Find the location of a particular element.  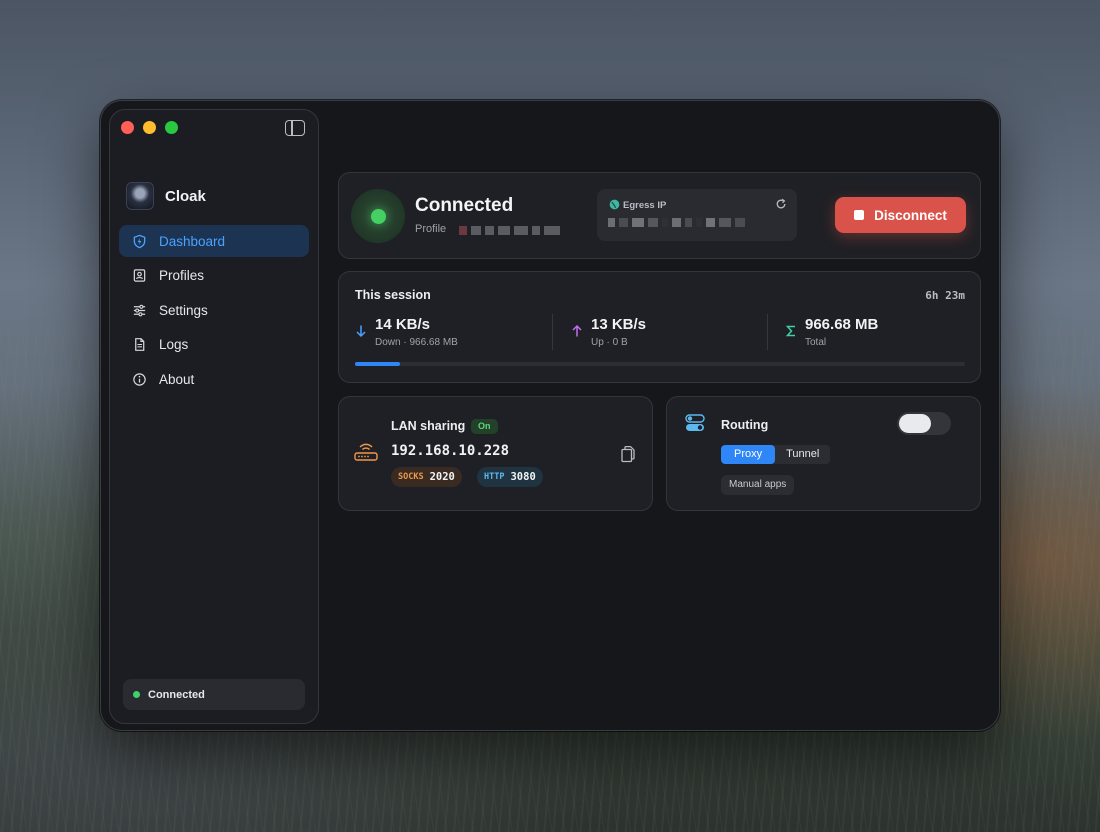

sidebar-item-label: About is located at coordinates (177, 379).